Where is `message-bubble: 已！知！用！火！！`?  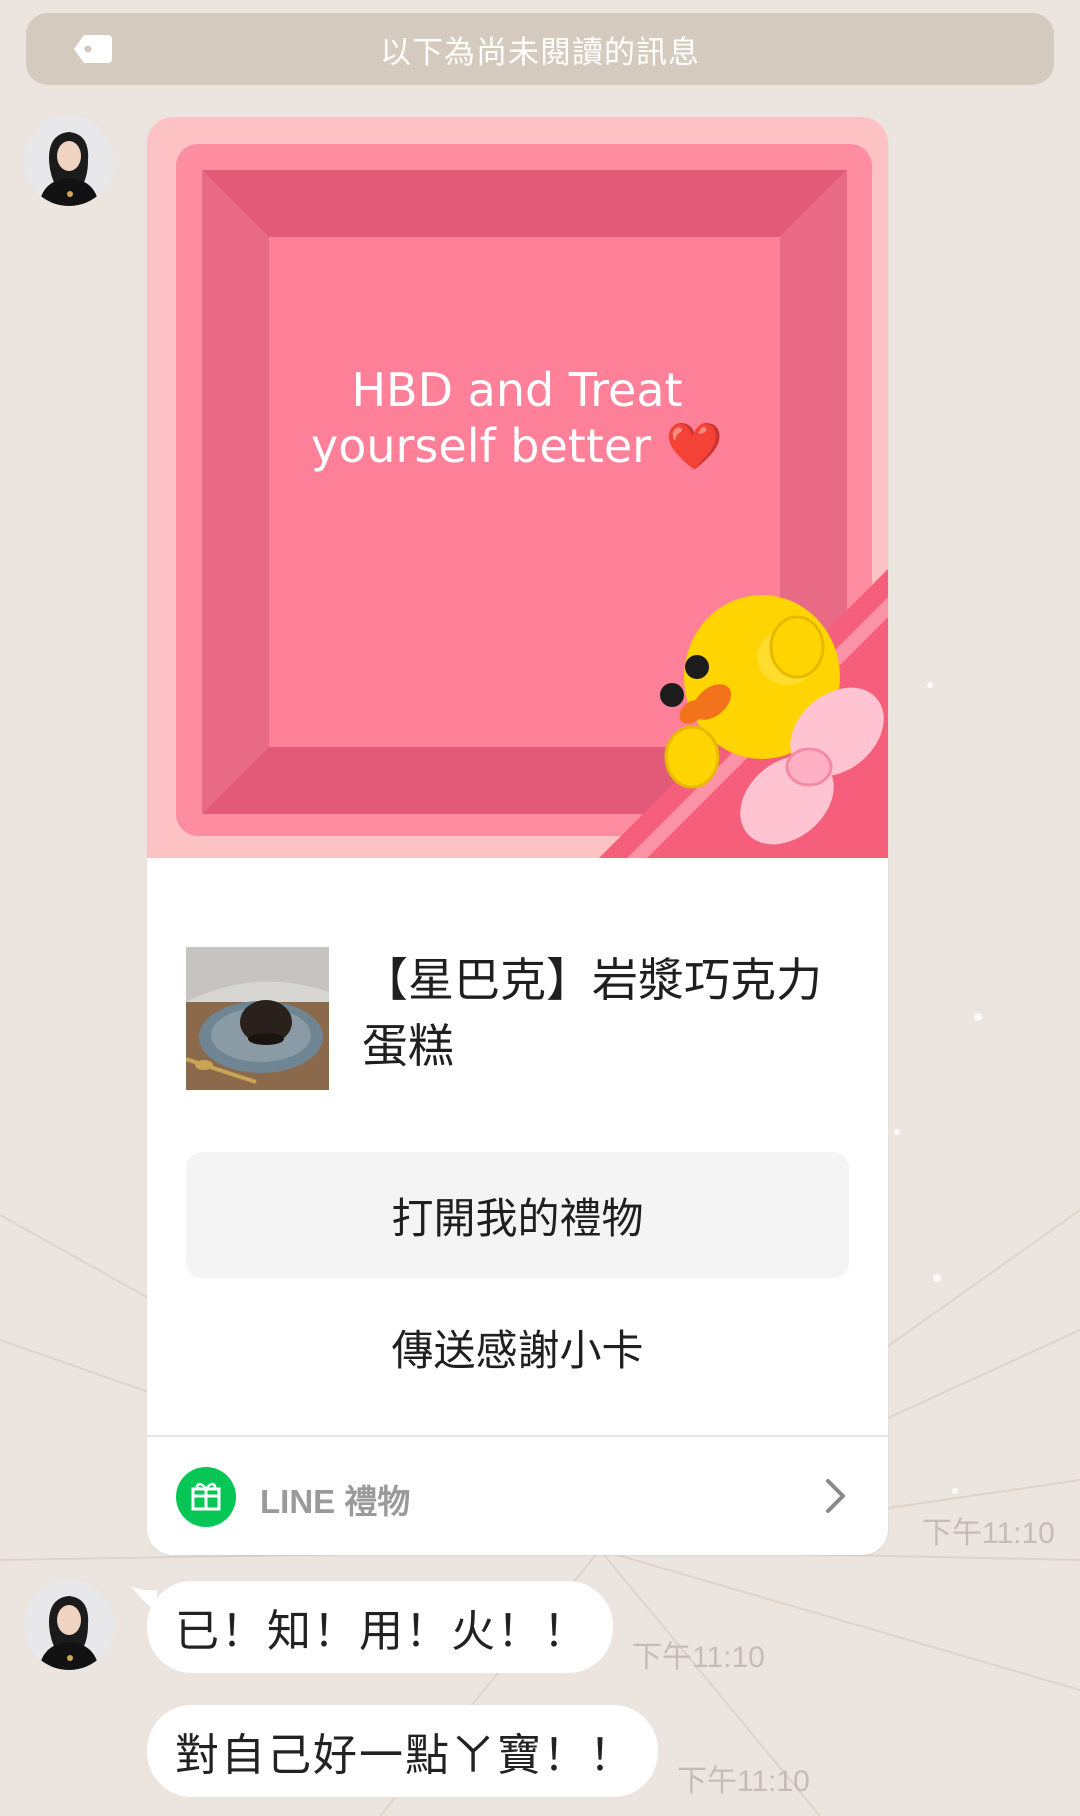 message-bubble: 已！知！用！火！！ is located at coordinates (380, 1627).